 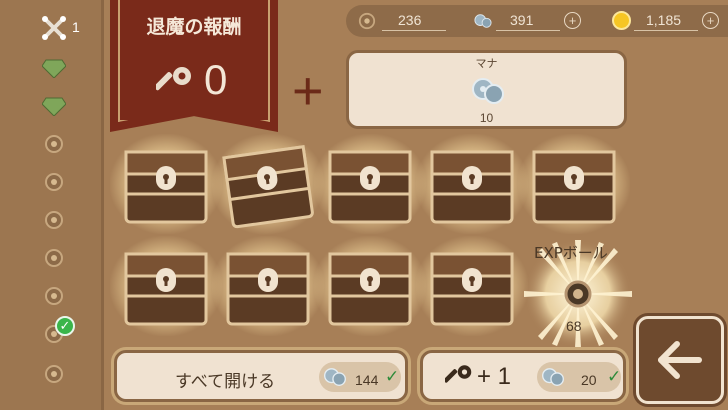 I want to click on back-button, so click(x=680, y=360).